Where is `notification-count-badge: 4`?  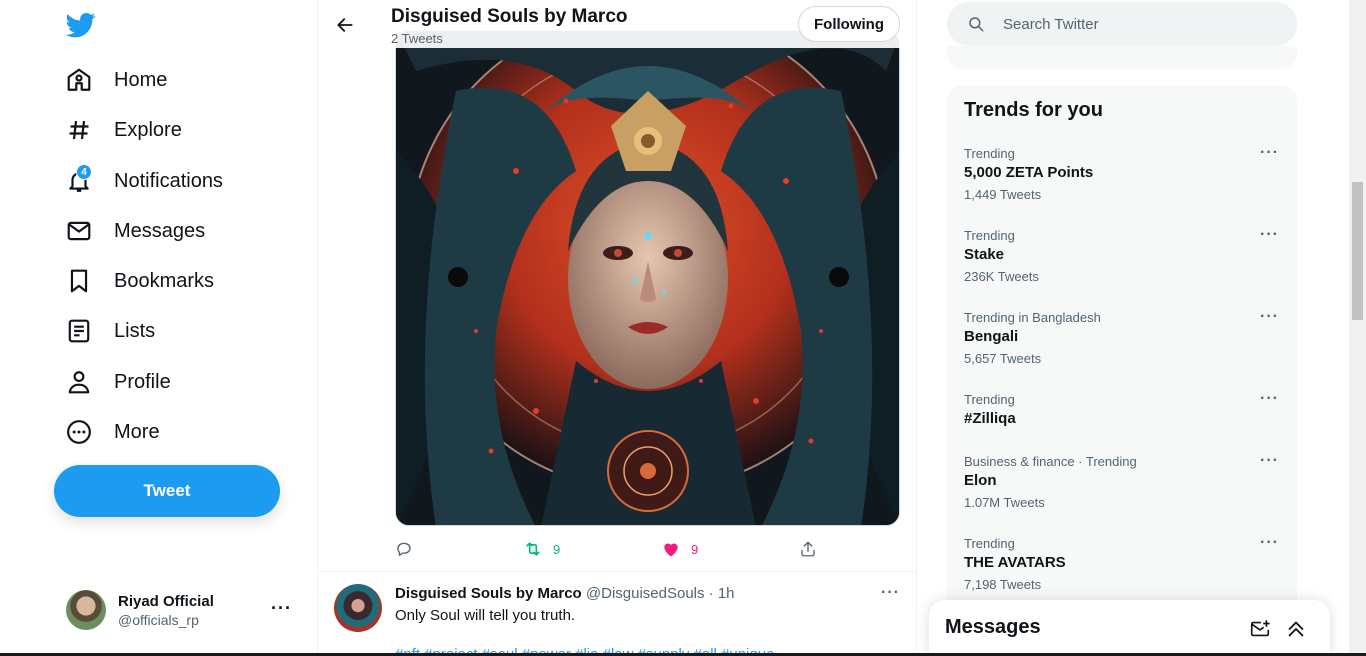 notification-count-badge: 4 is located at coordinates (84, 172).